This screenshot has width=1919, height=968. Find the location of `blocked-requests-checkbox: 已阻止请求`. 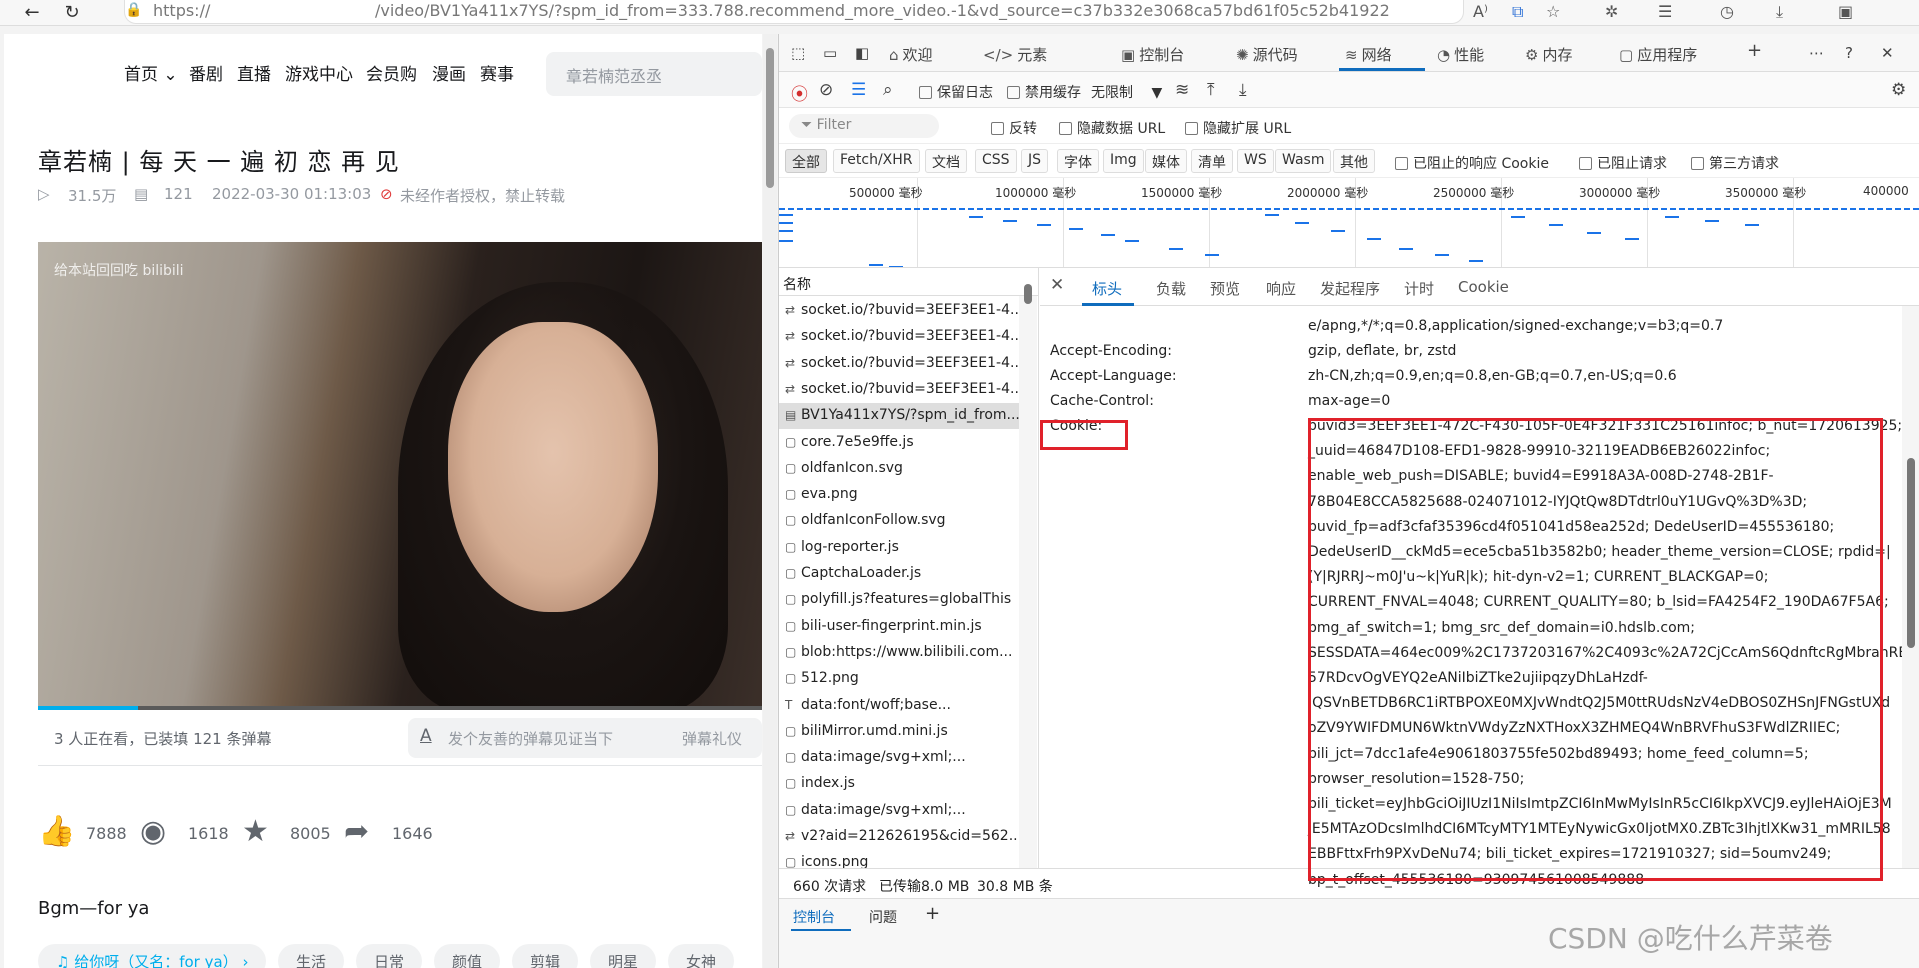

blocked-requests-checkbox: 已阻止请求 is located at coordinates (1623, 163).